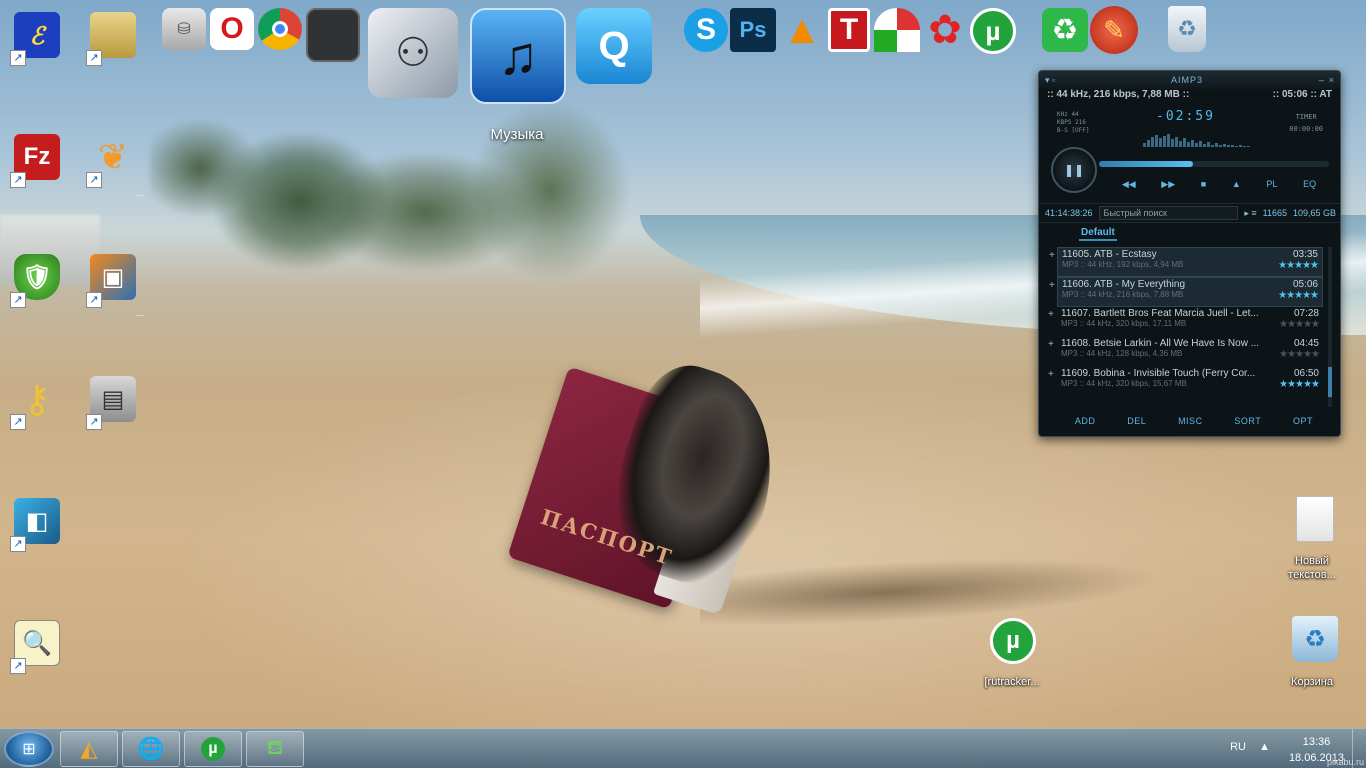 This screenshot has height=768, width=1366. I want to click on photo-icon: ⚇, so click(413, 53).